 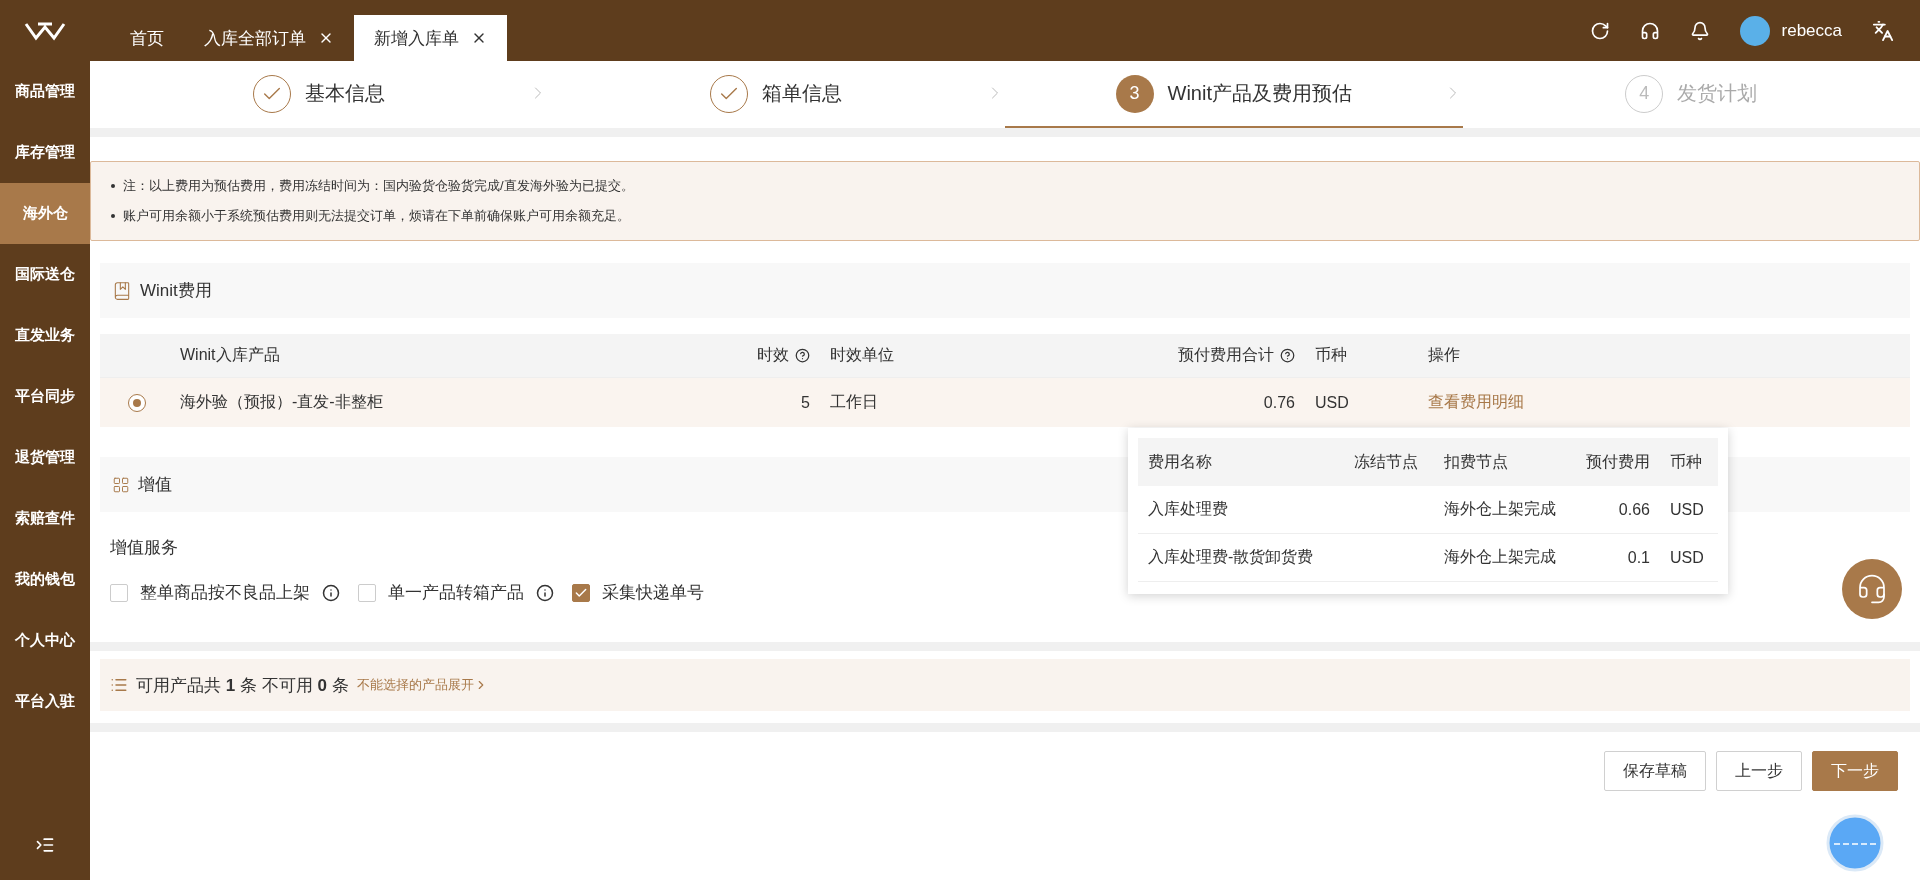 What do you see at coordinates (1599, 30) in the screenshot?
I see `refresh-icon` at bounding box center [1599, 30].